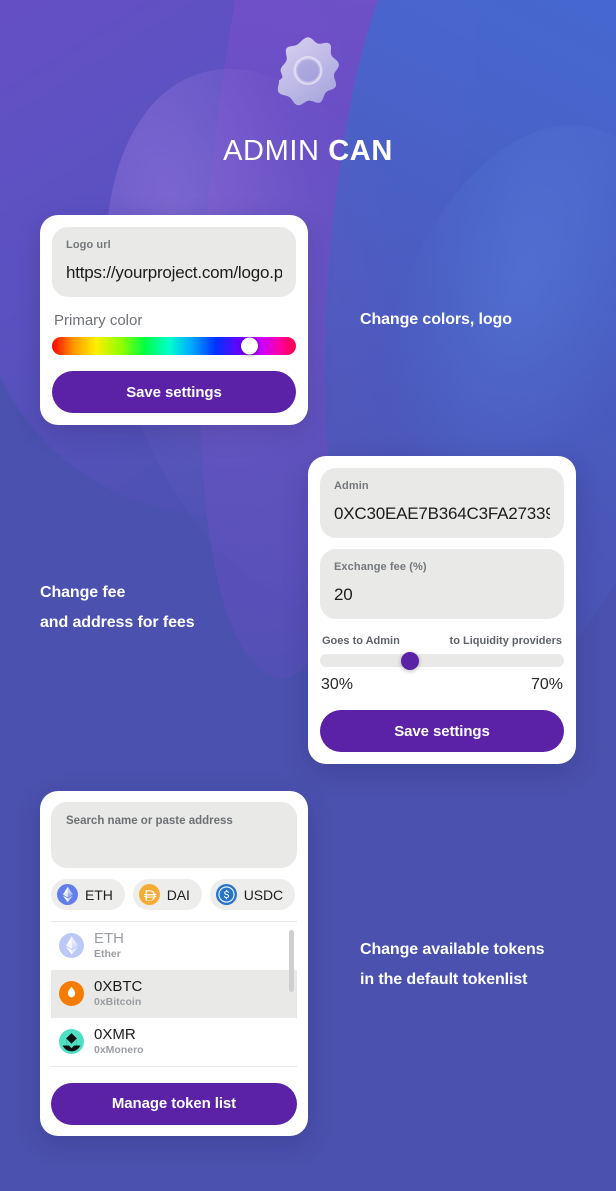 The height and width of the screenshot is (1191, 616). I want to click on exchange-fee-label: Exchange fee (%), so click(380, 567).